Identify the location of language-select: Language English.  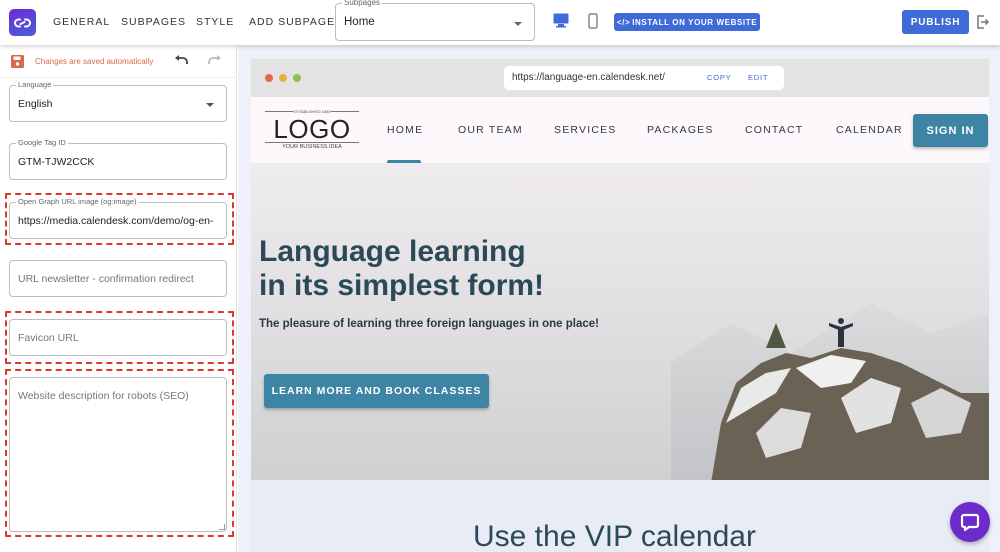
(118, 101).